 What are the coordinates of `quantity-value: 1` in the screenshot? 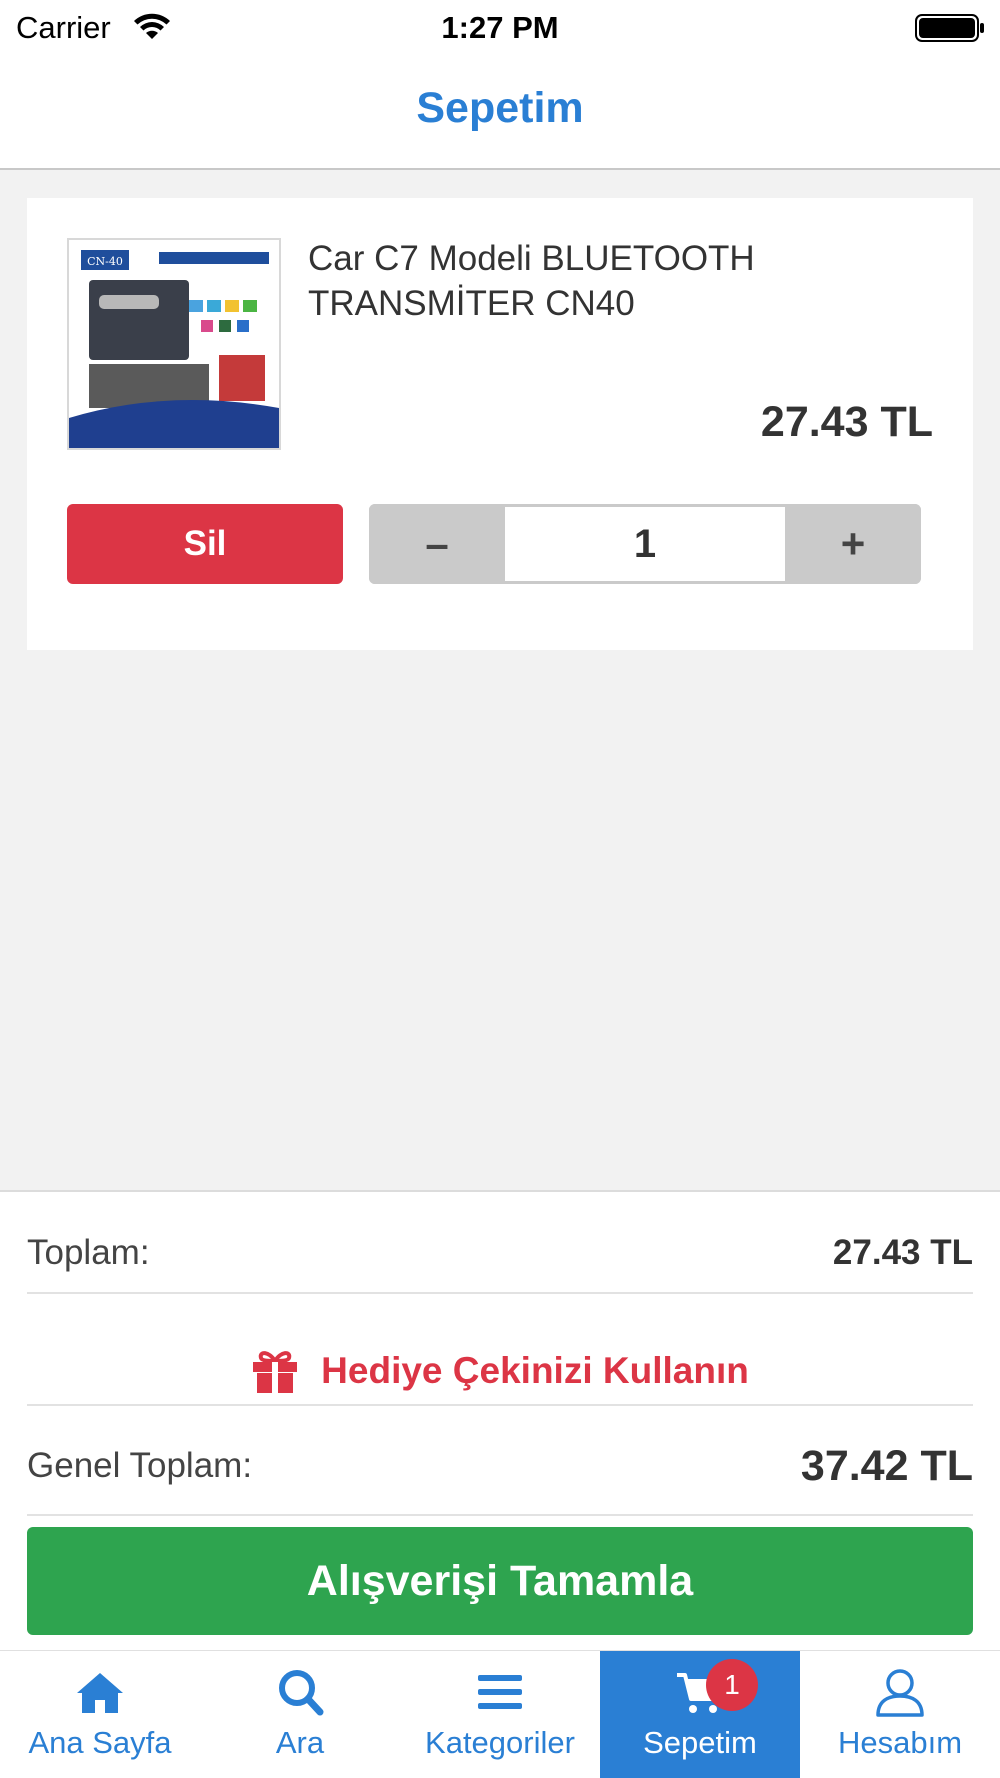 It's located at (645, 544).